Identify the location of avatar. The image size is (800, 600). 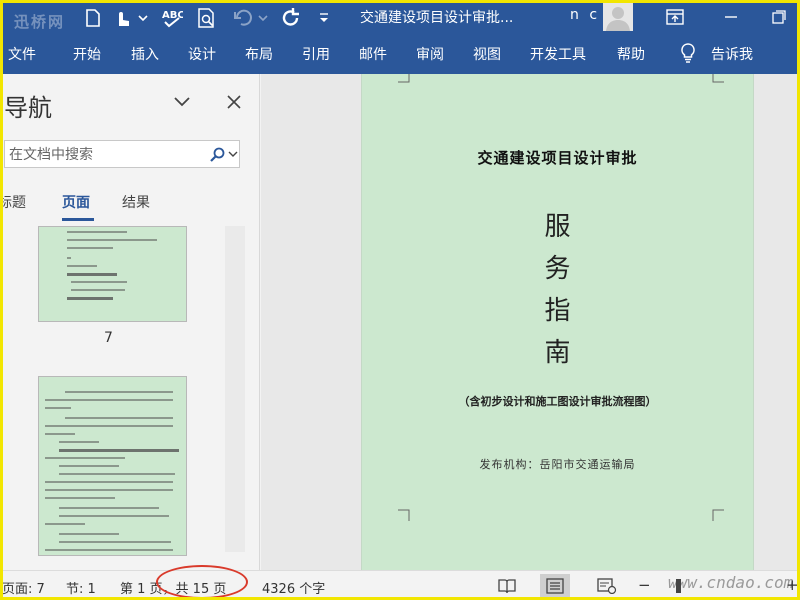
(618, 17).